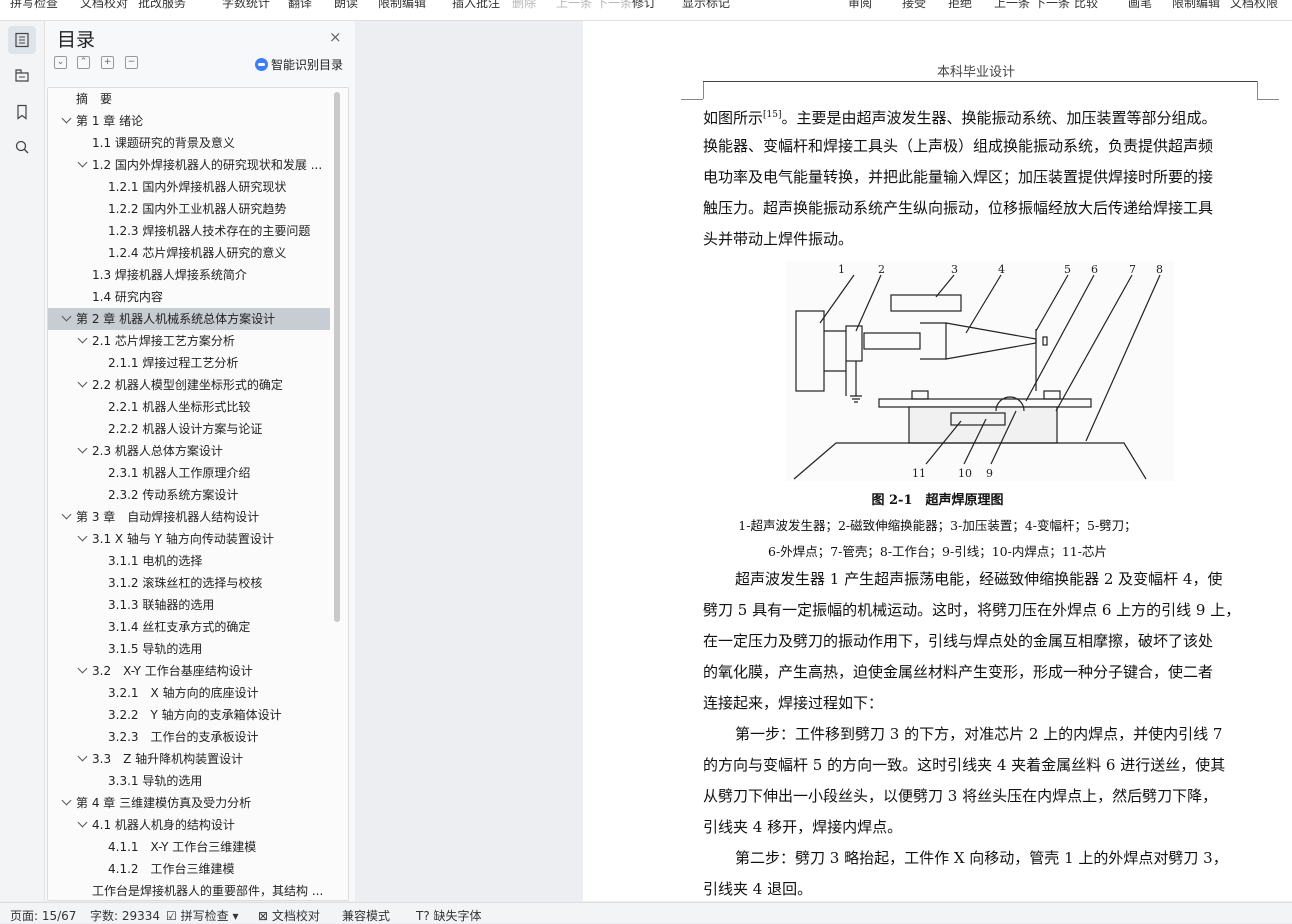 This screenshot has height=924, width=1292. Describe the element at coordinates (189, 561) in the screenshot. I see `toc-item: 3.1.1 电机的选择` at that location.